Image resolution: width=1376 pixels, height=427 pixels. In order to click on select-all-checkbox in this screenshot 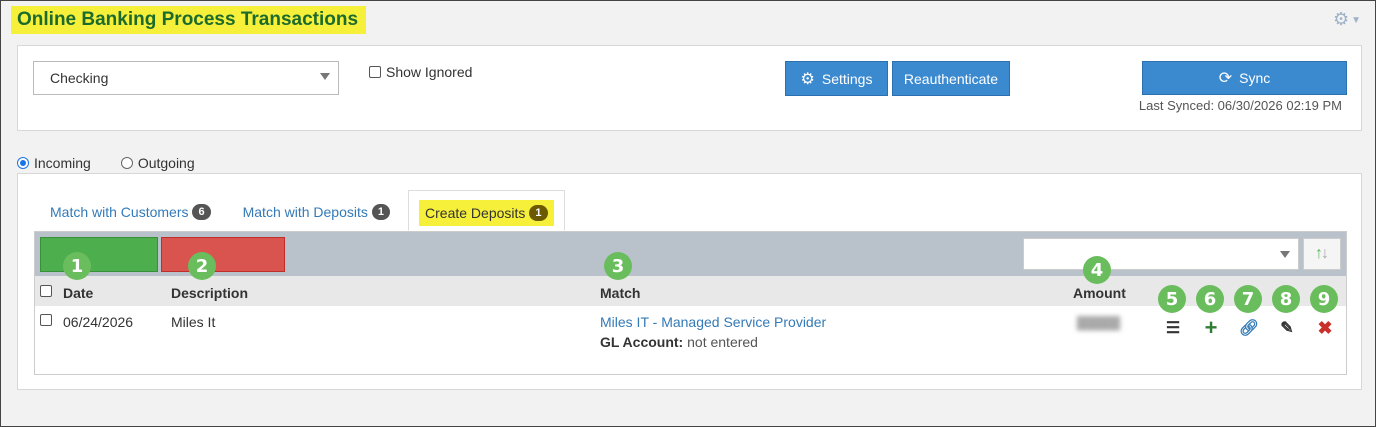, I will do `click(46, 291)`.